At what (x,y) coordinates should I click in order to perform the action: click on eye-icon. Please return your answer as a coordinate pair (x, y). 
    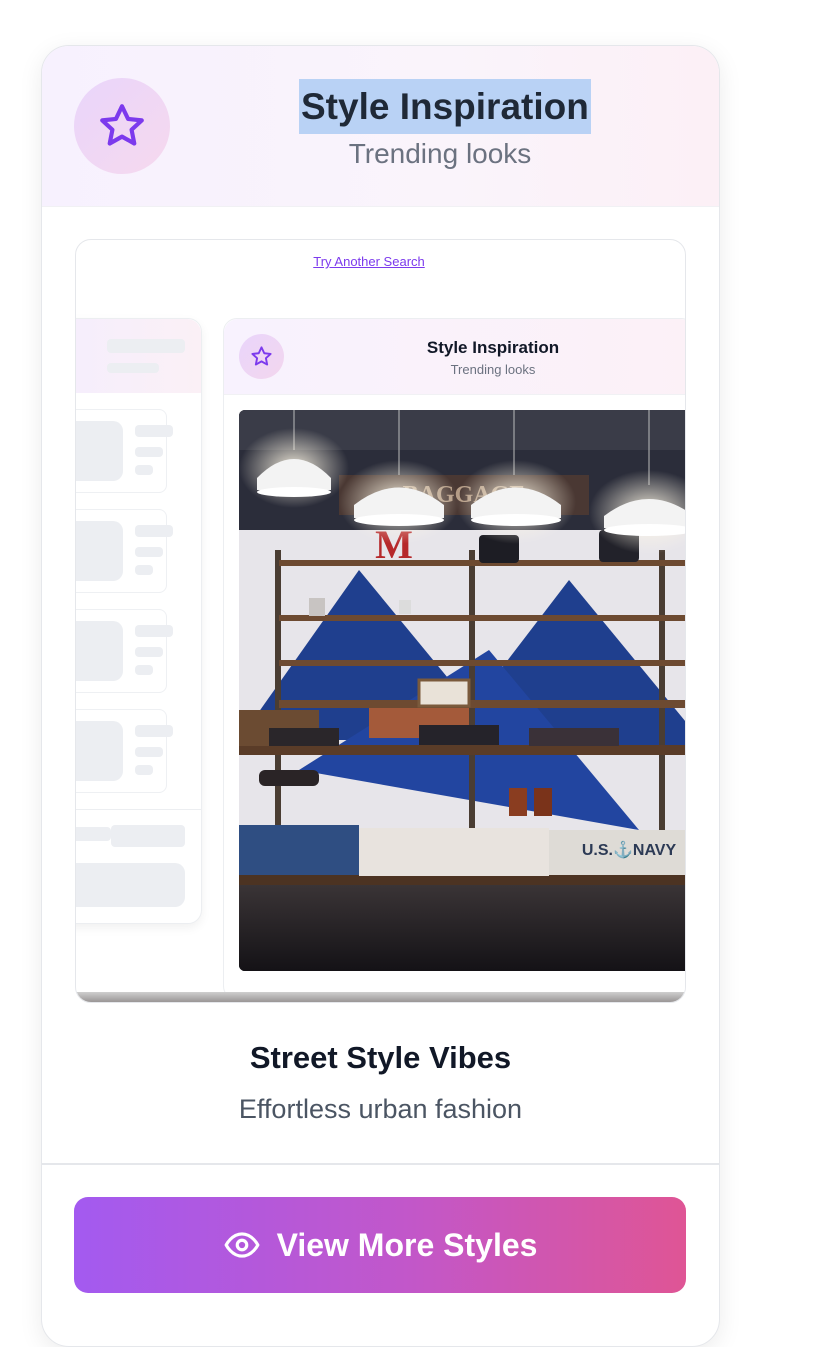
    Looking at the image, I should click on (241, 1245).